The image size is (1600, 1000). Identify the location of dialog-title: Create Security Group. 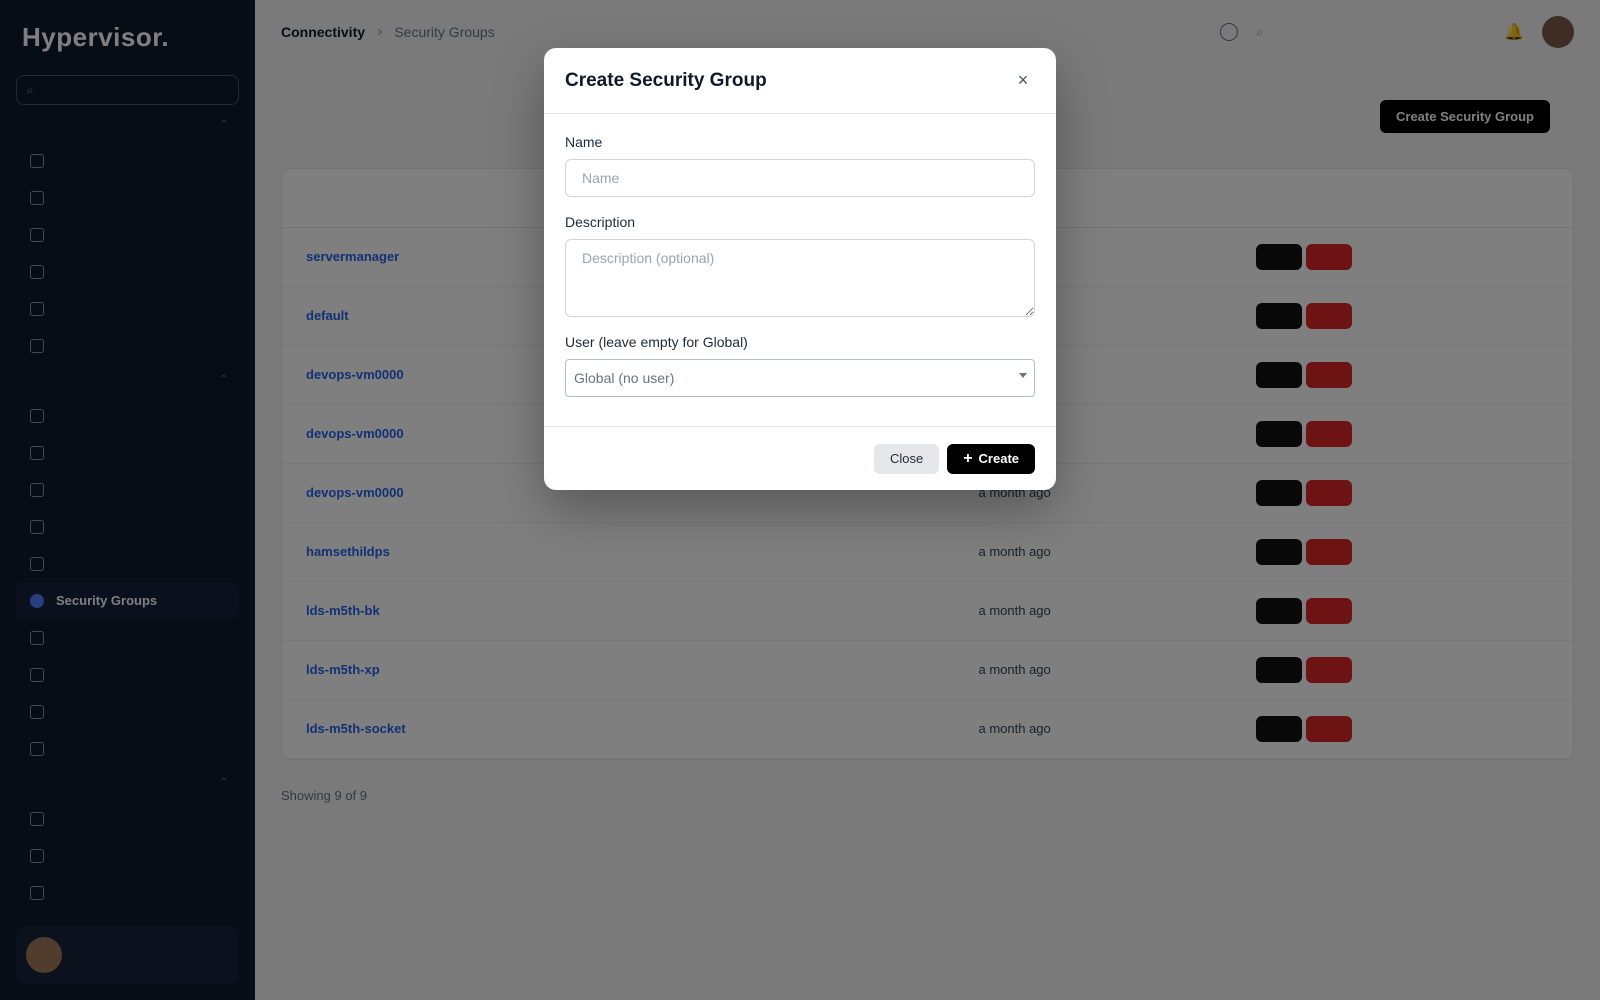
(666, 80).